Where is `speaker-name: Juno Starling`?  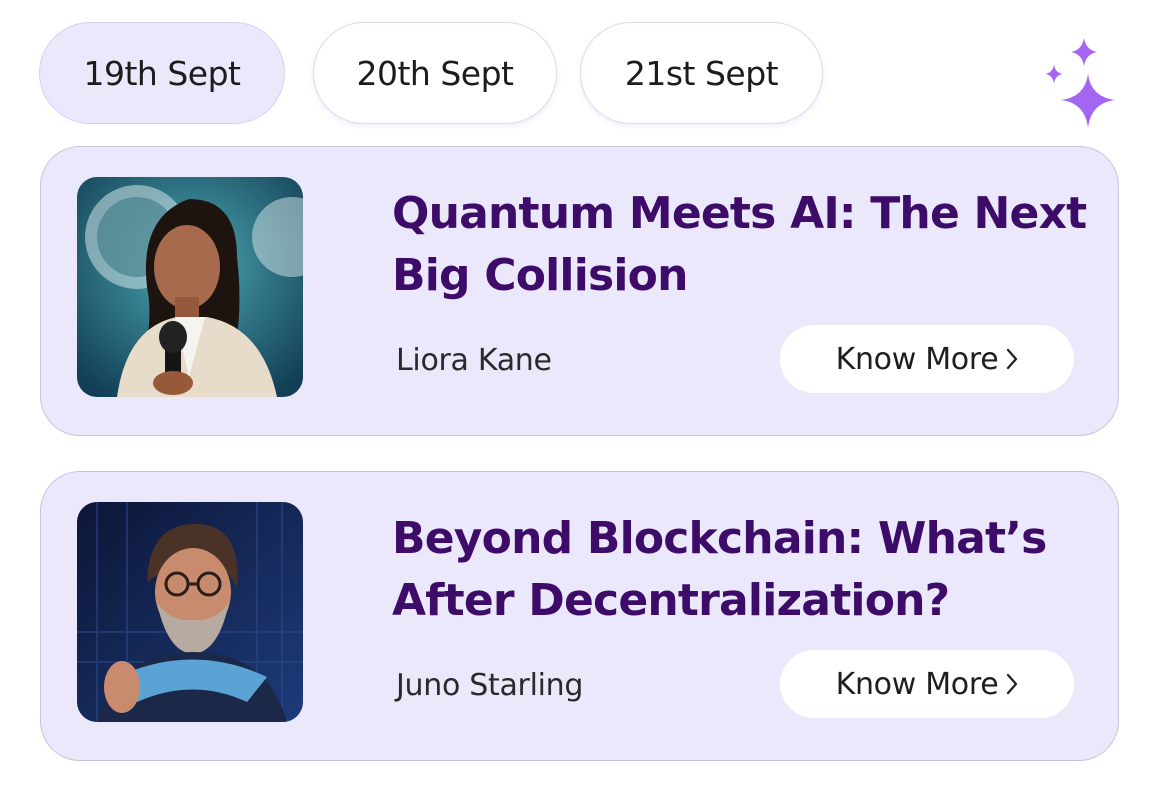 speaker-name: Juno Starling is located at coordinates (490, 685).